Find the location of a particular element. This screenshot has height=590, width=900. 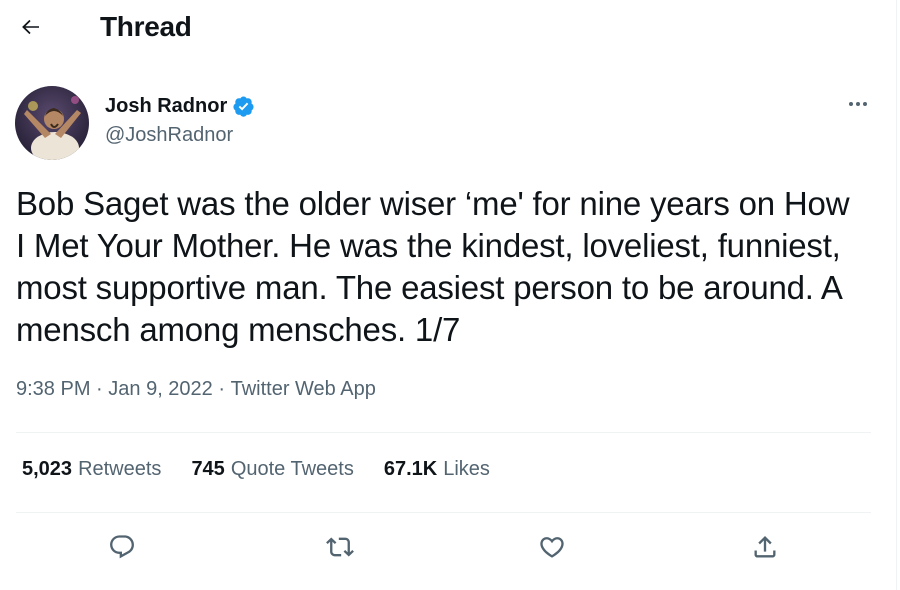

retweet-icon is located at coordinates (340, 549).